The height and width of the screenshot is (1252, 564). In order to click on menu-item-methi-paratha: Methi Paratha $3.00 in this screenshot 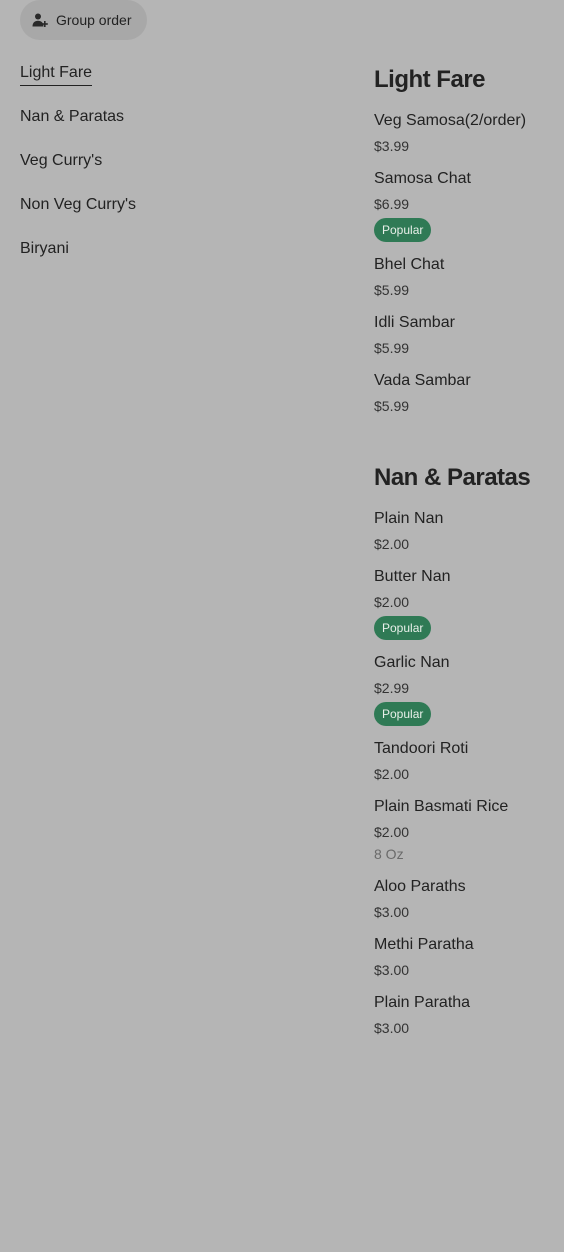, I will do `click(467, 957)`.